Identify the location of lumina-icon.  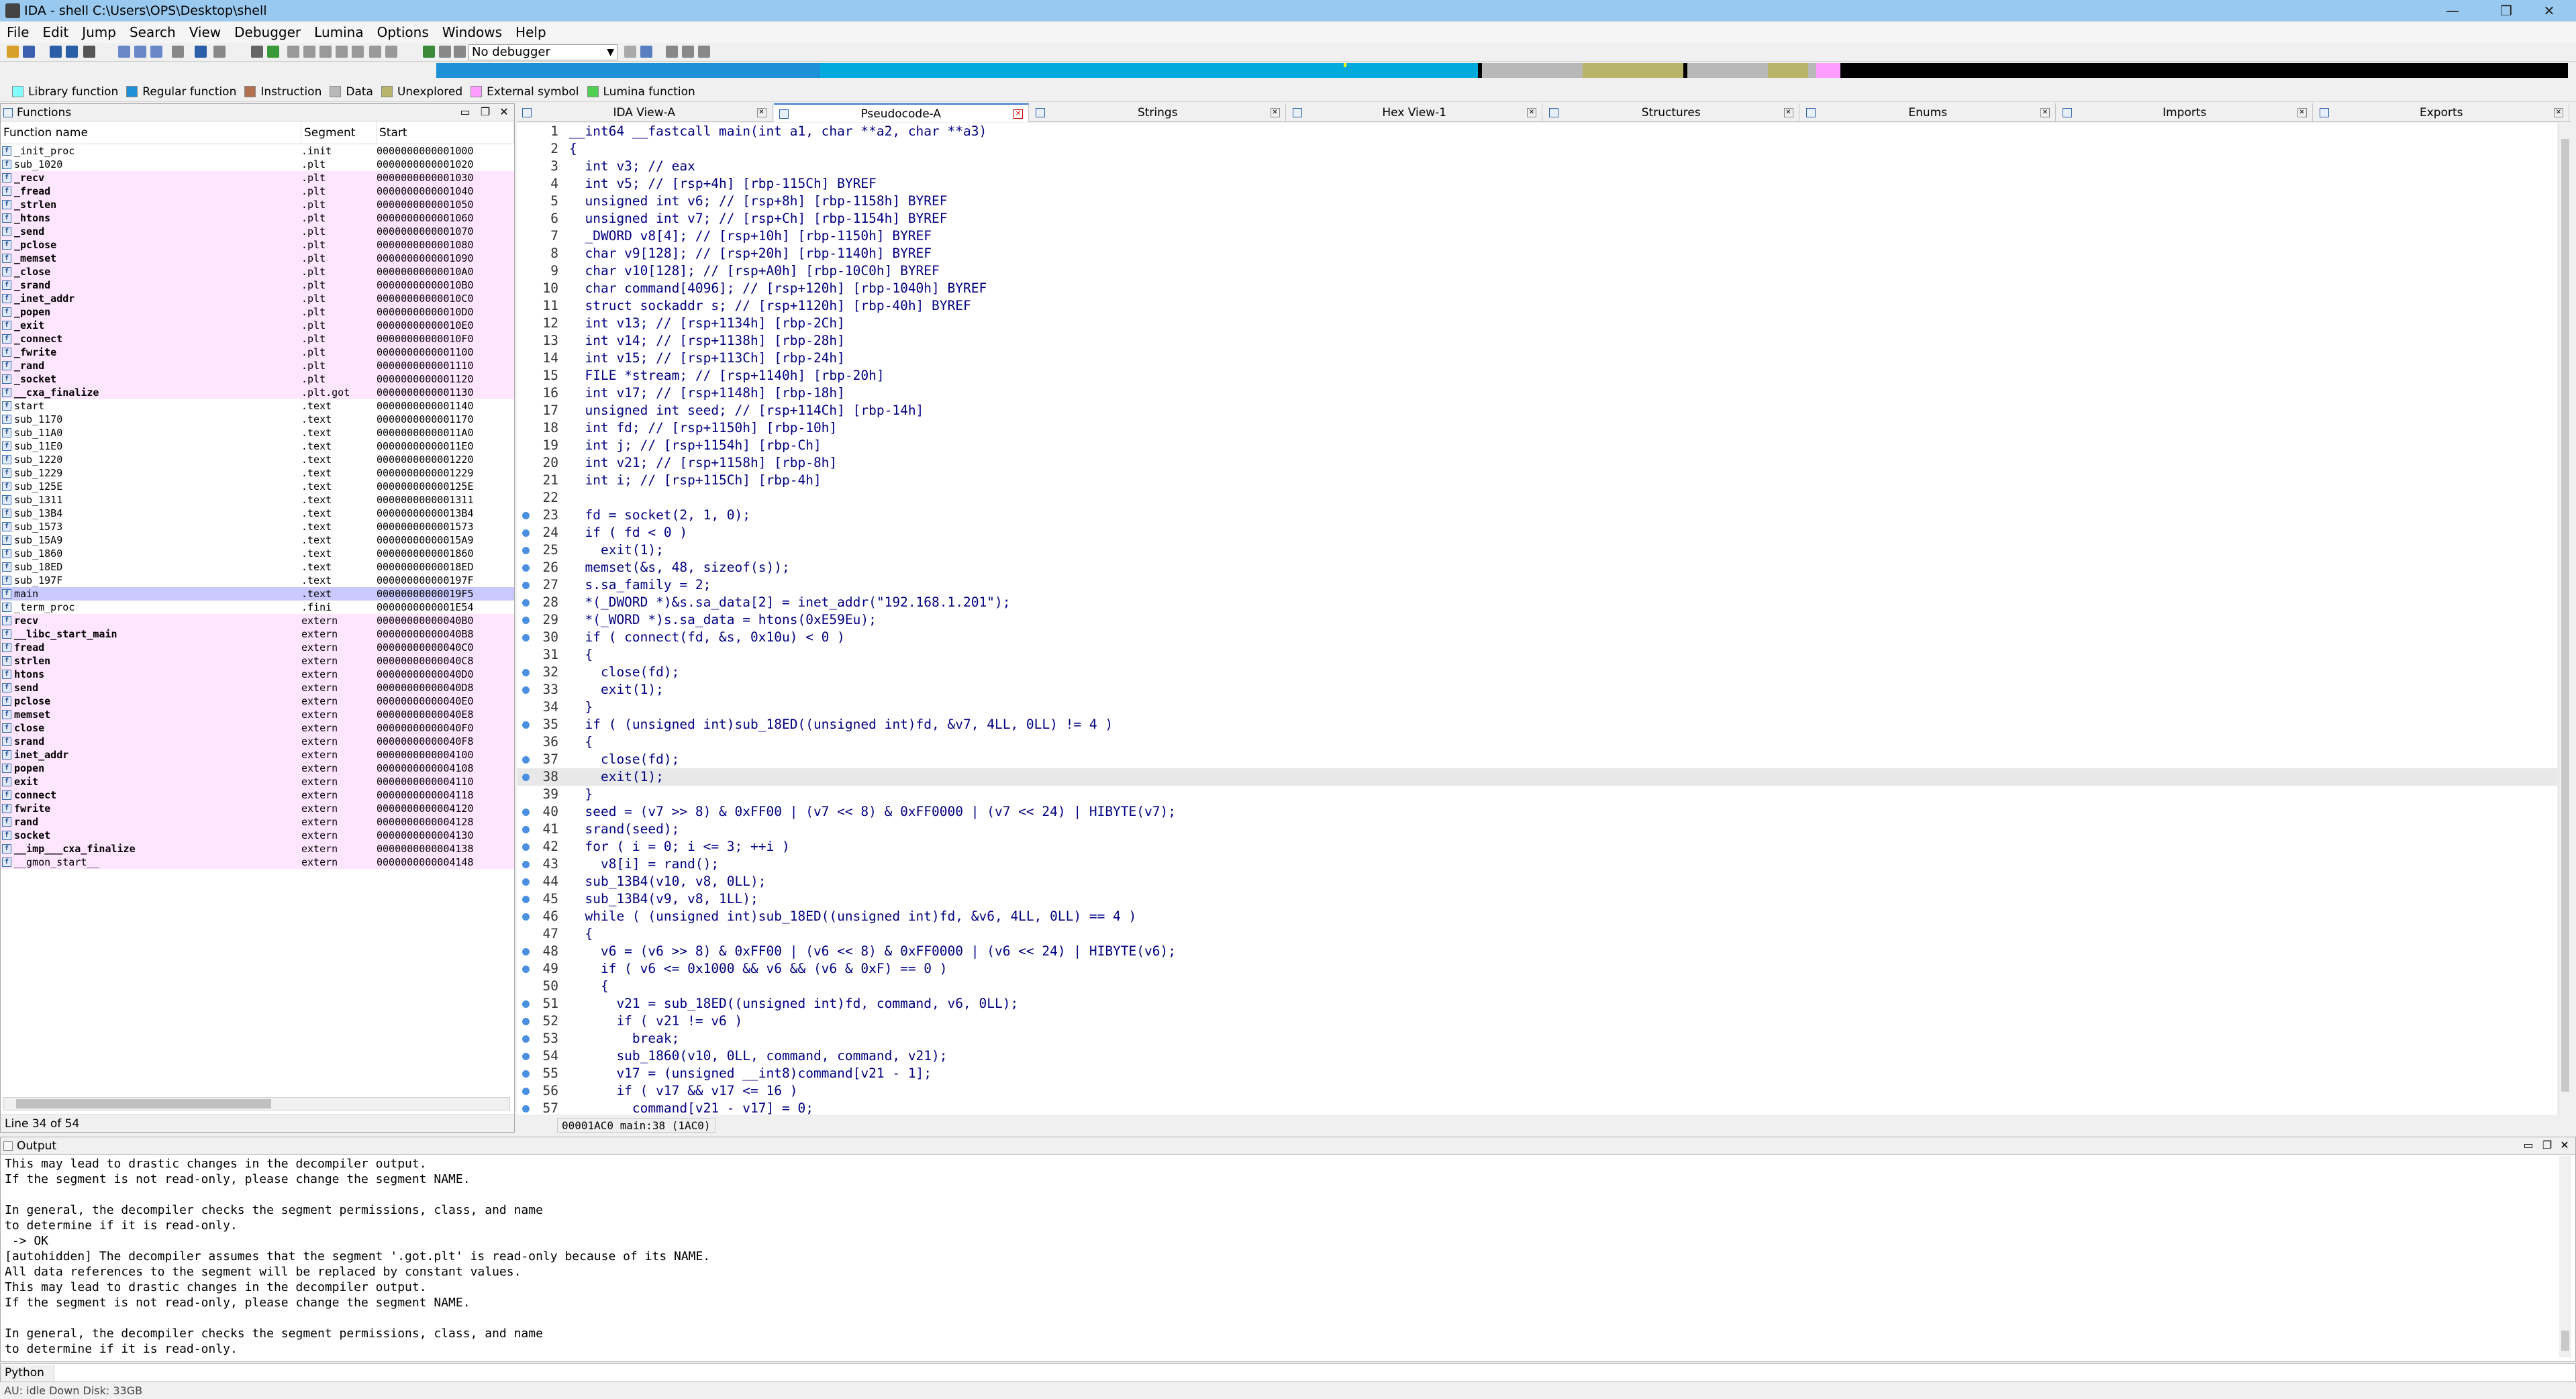
(273, 52).